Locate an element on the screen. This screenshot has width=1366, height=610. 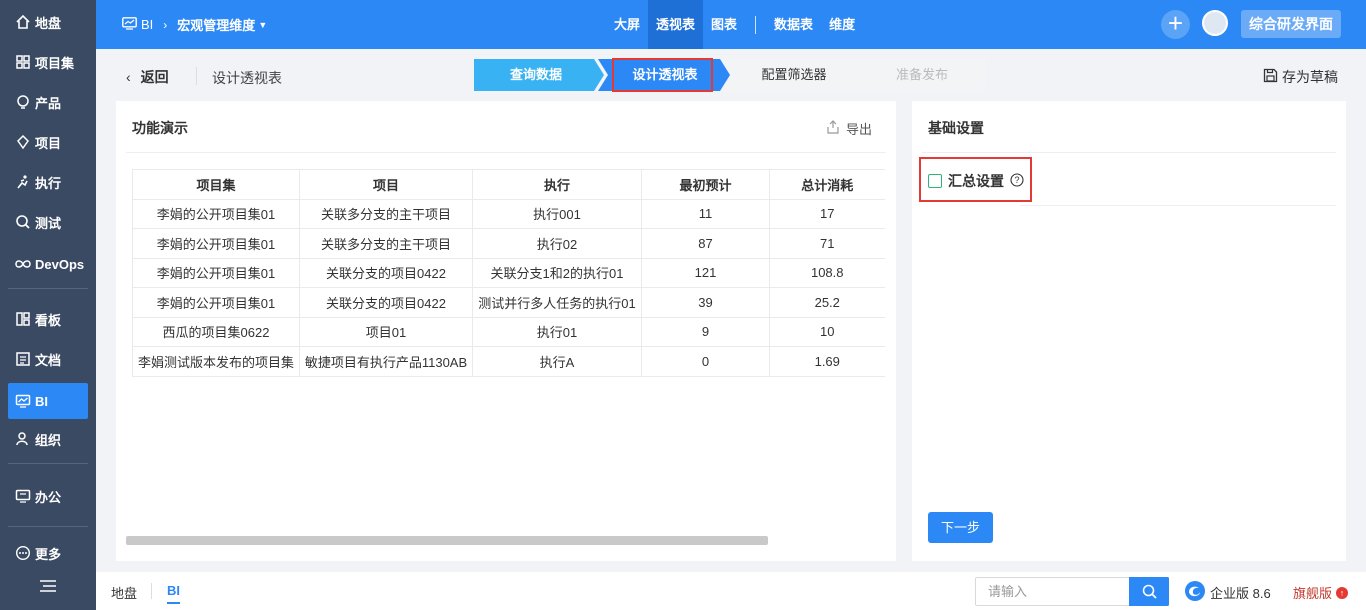
sidebar-item-label: 更多 is located at coordinates (48, 554).